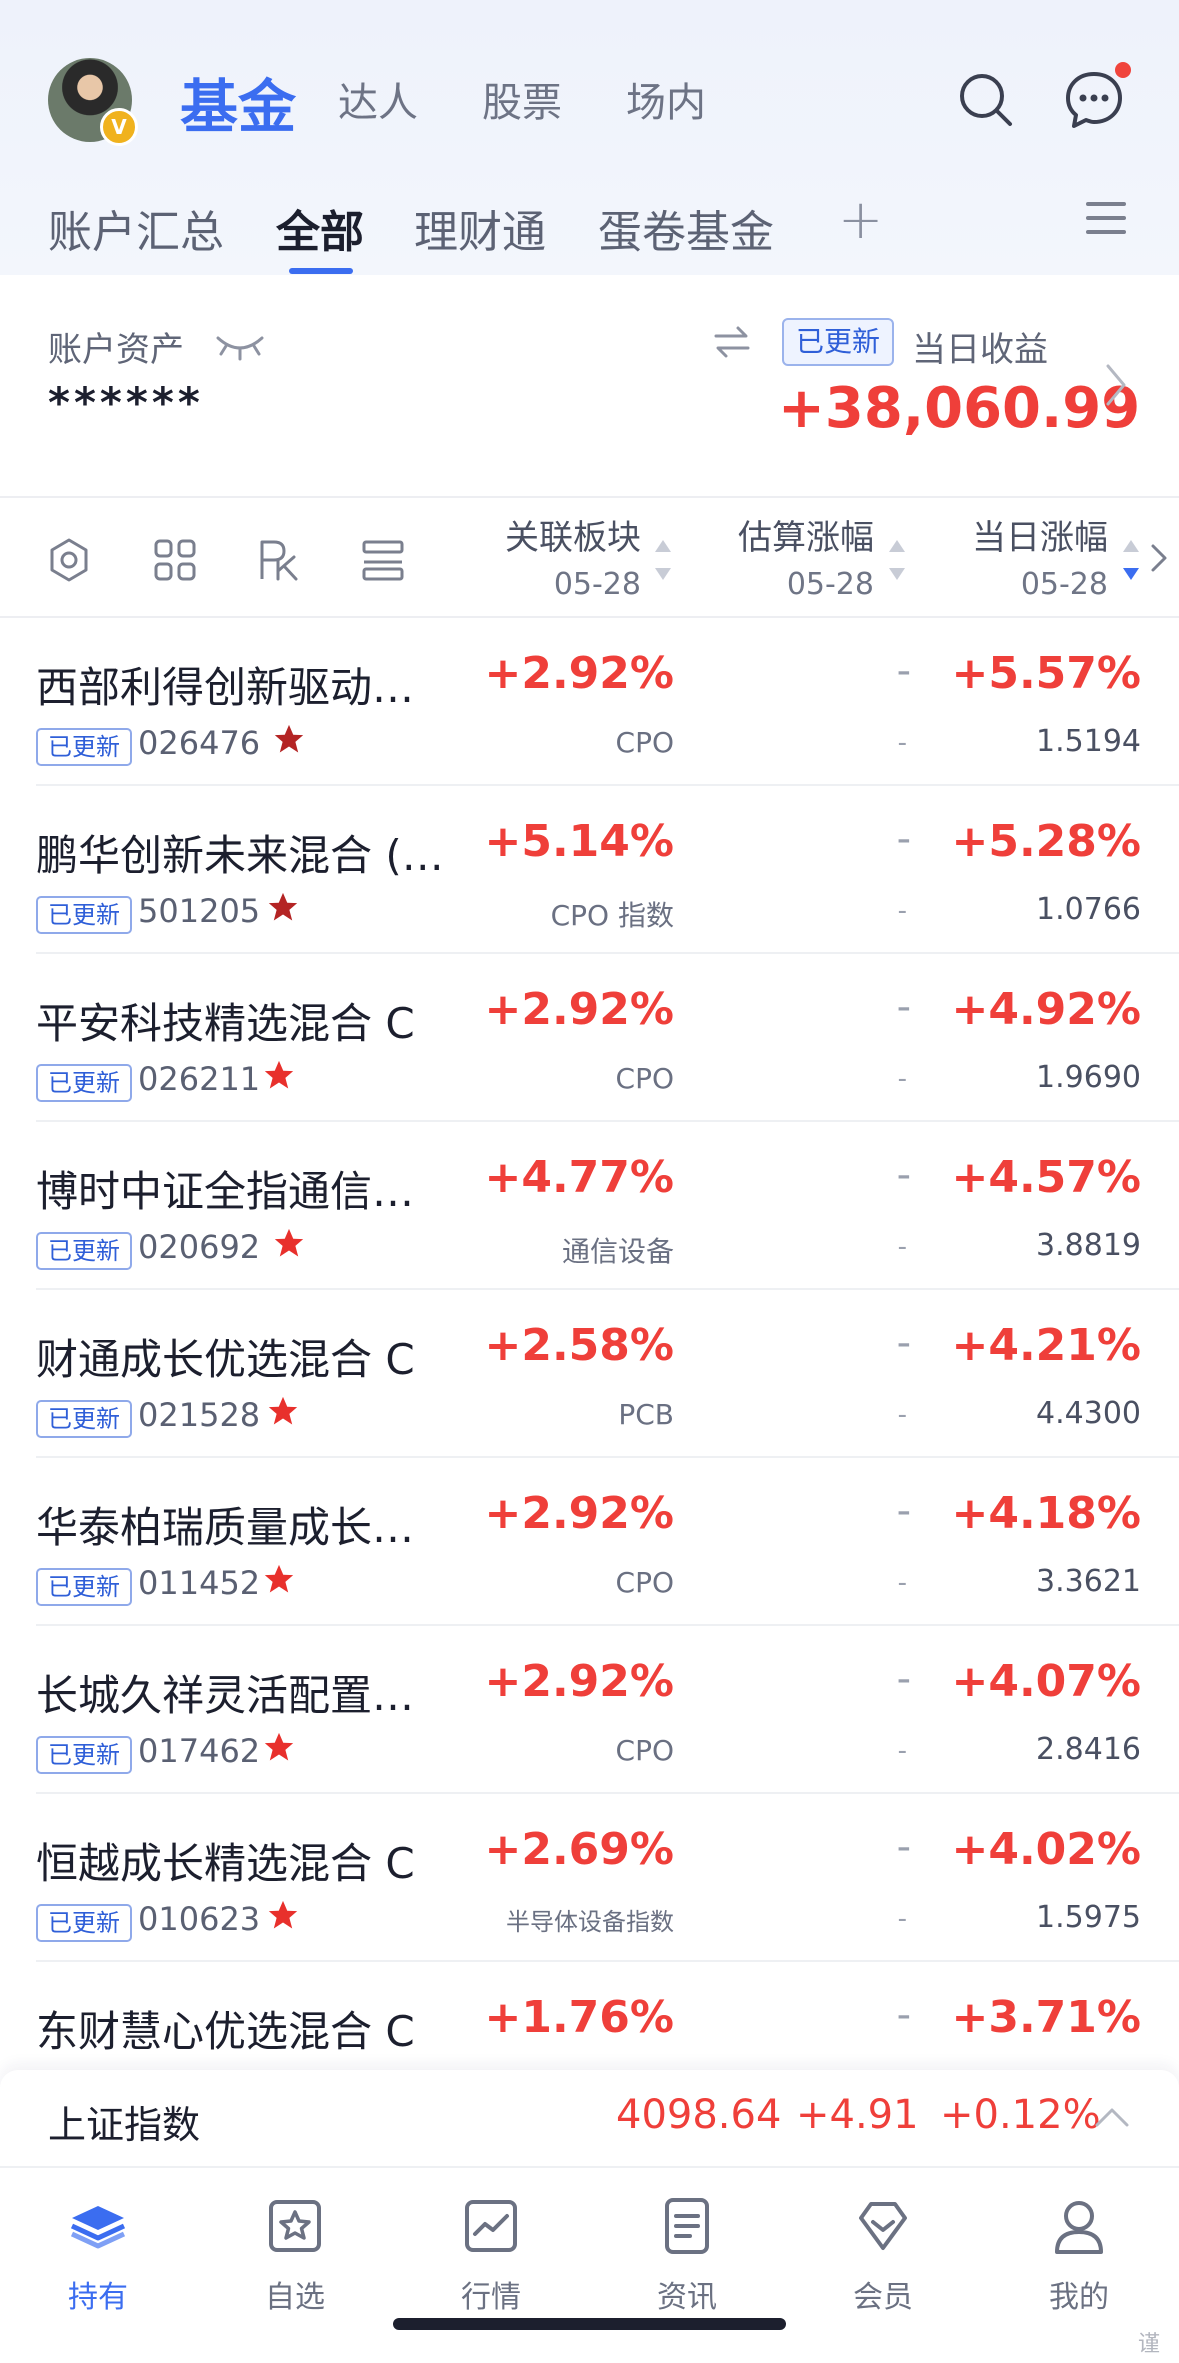 This screenshot has width=1179, height=2363. What do you see at coordinates (579, 1681) in the screenshot?
I see `sector-change: +2.92%` at bounding box center [579, 1681].